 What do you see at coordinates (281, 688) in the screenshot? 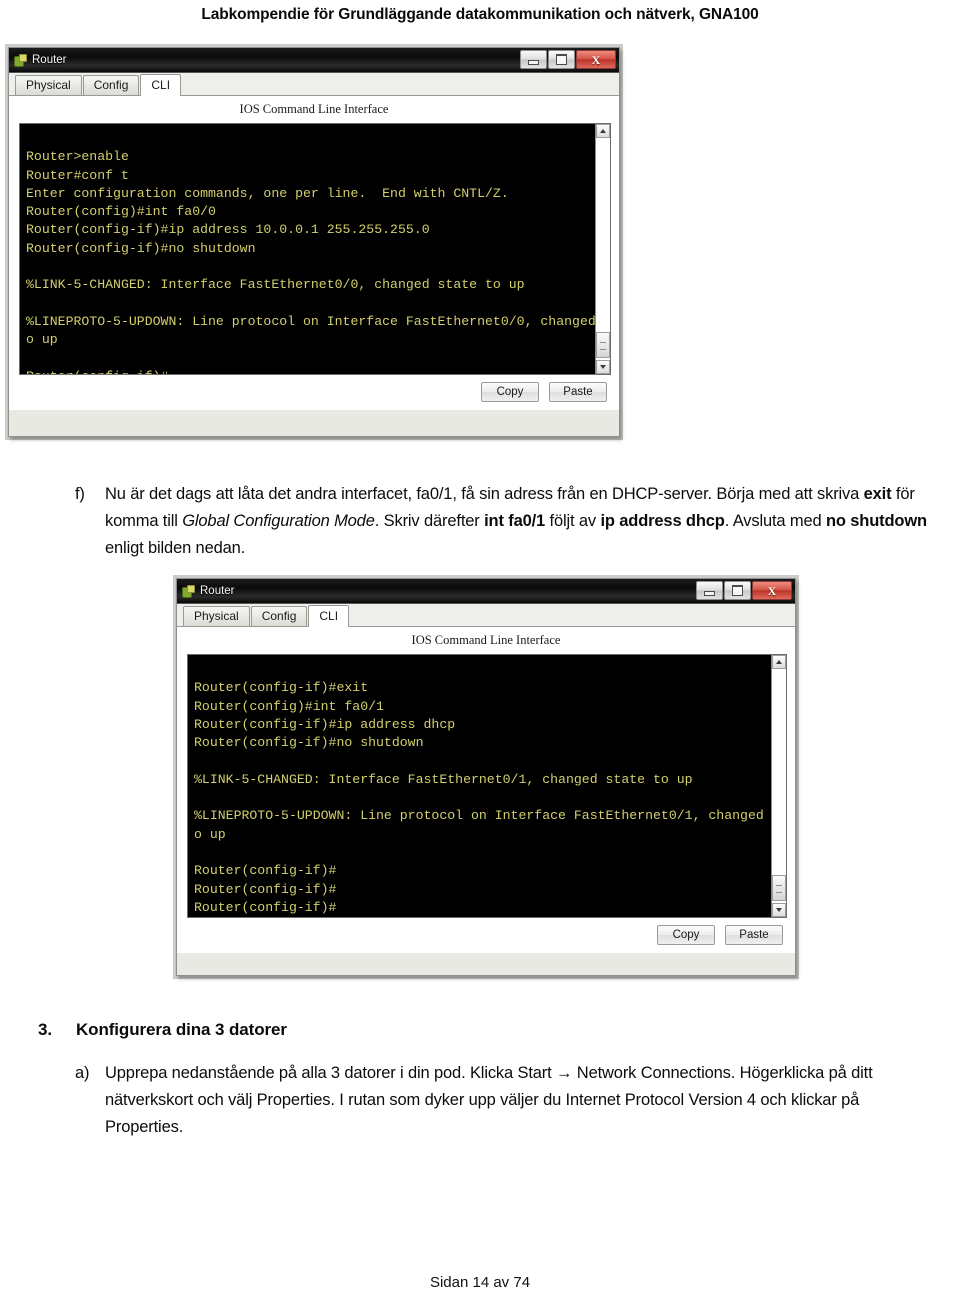
I see `terminal-line: Router(config-if)#exit` at bounding box center [281, 688].